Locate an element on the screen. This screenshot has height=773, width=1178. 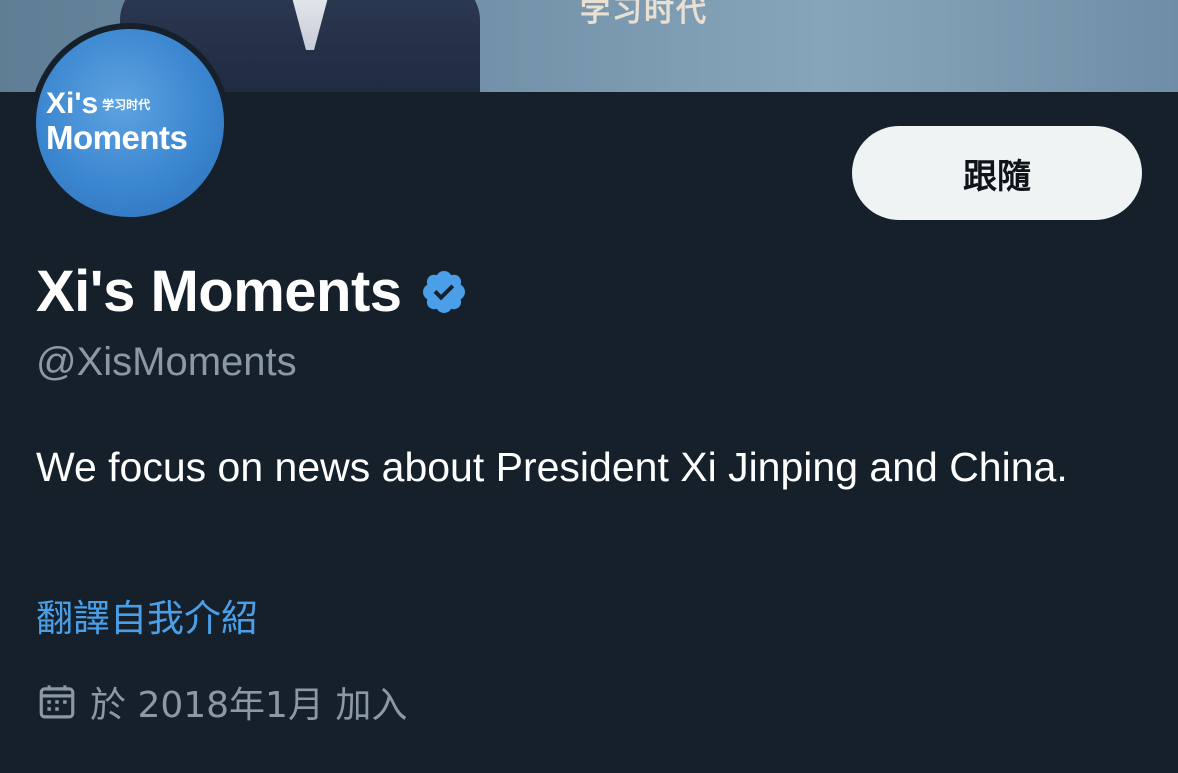
profile-handle: @XisMoments is located at coordinates (166, 362).